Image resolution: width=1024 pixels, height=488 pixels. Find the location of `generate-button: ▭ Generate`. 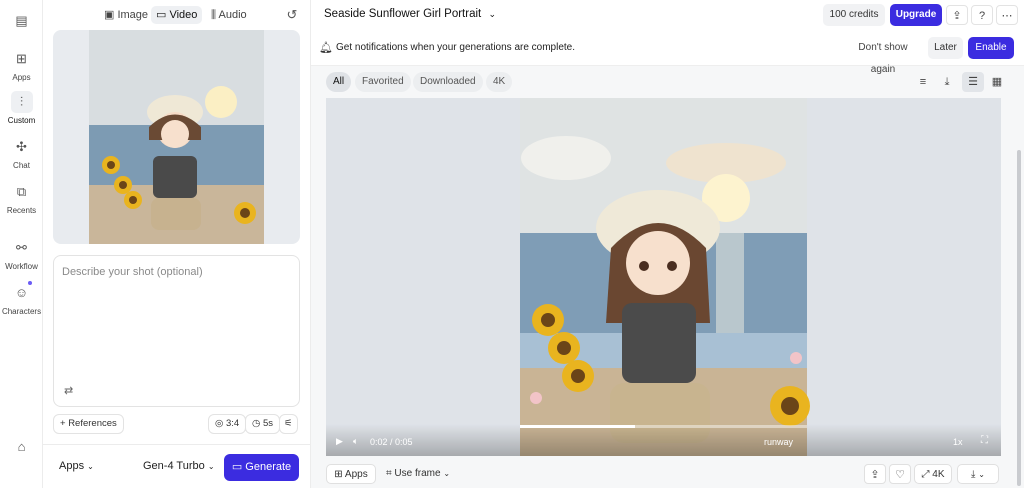

generate-button: ▭ Generate is located at coordinates (261, 467).